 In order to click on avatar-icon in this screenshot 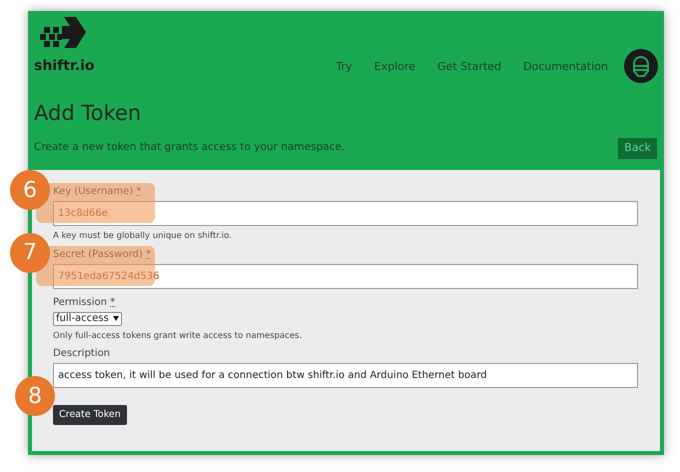, I will do `click(641, 66)`.